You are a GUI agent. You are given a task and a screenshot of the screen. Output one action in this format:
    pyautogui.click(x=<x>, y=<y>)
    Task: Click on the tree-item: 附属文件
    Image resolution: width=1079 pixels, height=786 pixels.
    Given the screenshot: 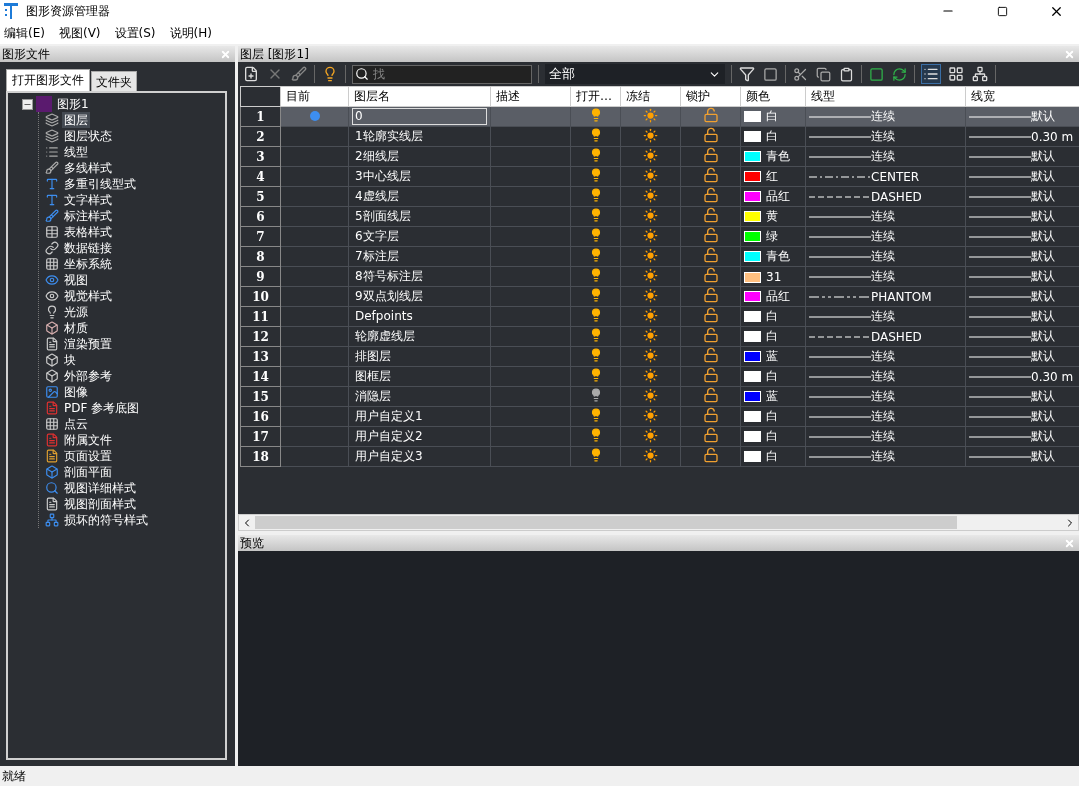 What is the action you would take?
    pyautogui.click(x=88, y=440)
    